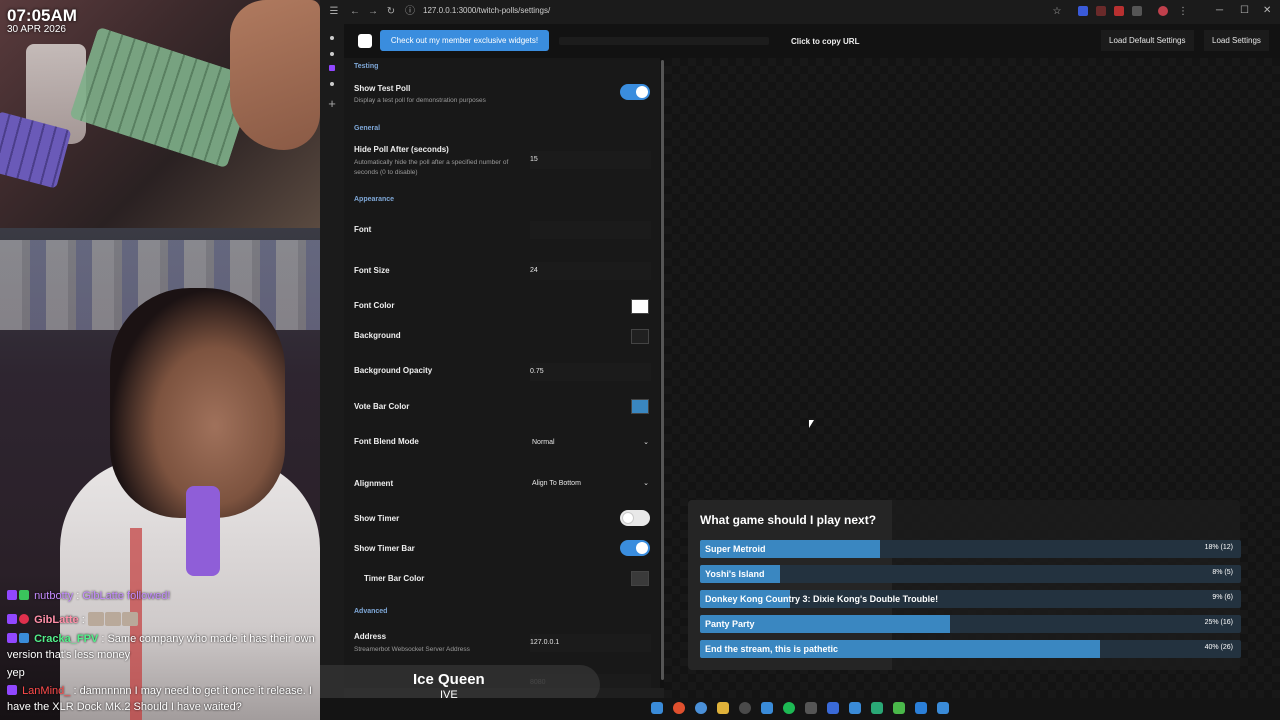  I want to click on member-widgets-button: Check out my member exclusive widgets!, so click(464, 40).